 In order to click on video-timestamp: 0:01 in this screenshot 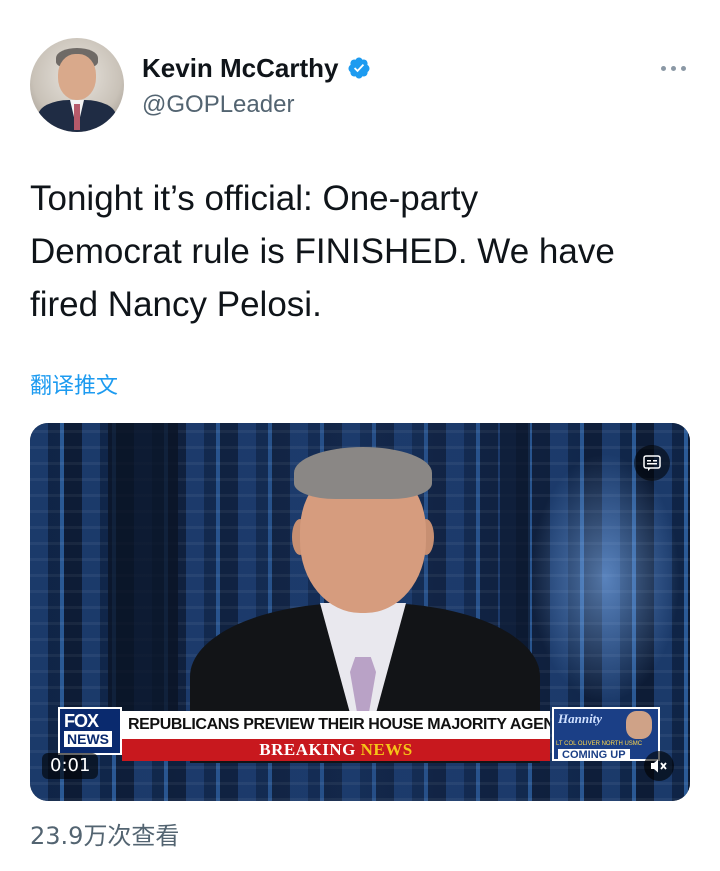, I will do `click(70, 766)`.